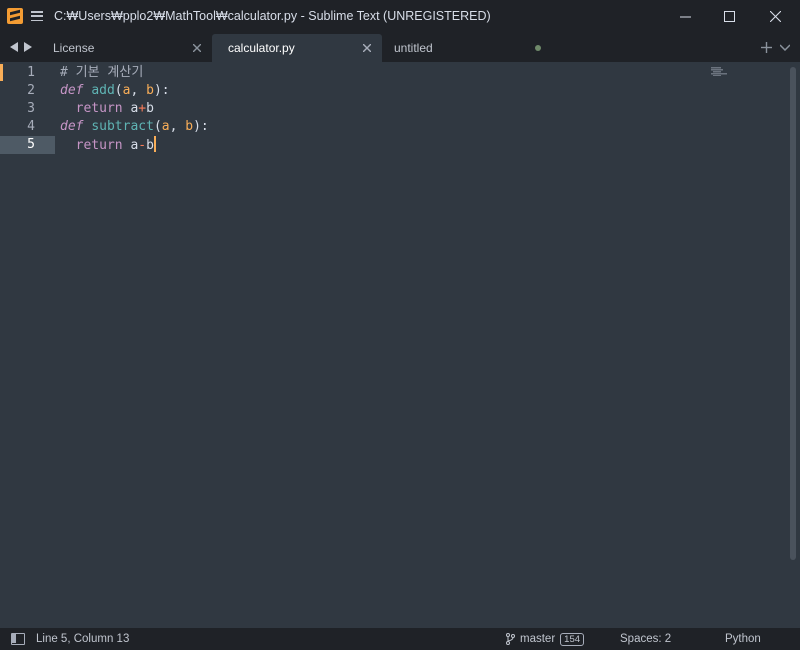 Image resolution: width=800 pixels, height=650 pixels. Describe the element at coordinates (165, 126) in the screenshot. I see `parameter-token: a` at that location.